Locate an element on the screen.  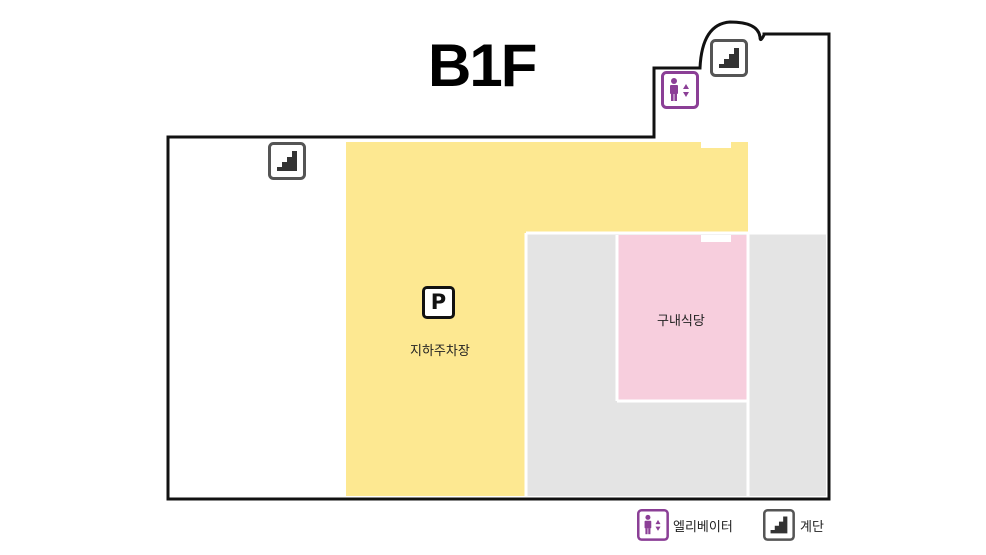
parking-icon: P is located at coordinates (438, 302).